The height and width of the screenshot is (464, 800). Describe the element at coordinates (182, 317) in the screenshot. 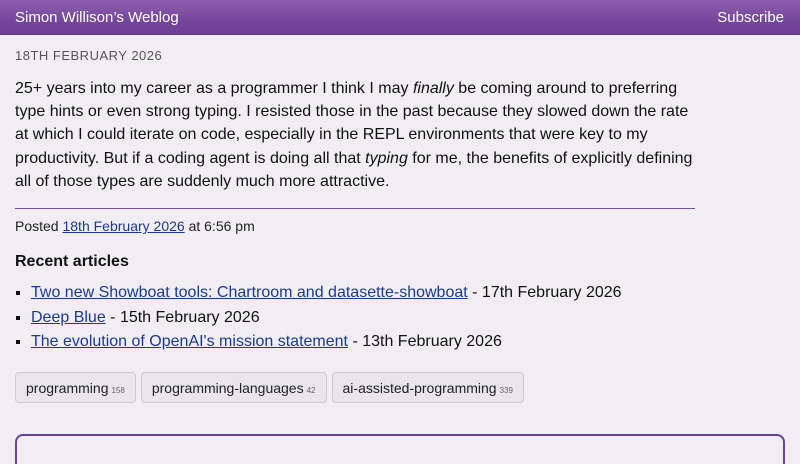

I see `recent-article-date: - 15th February 2026` at that location.